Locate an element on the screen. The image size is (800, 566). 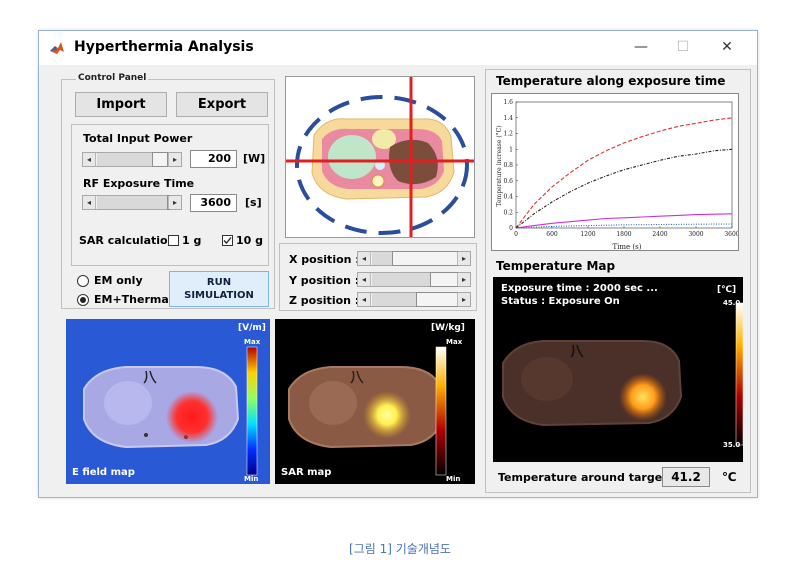
cross-section-view is located at coordinates (380, 157).